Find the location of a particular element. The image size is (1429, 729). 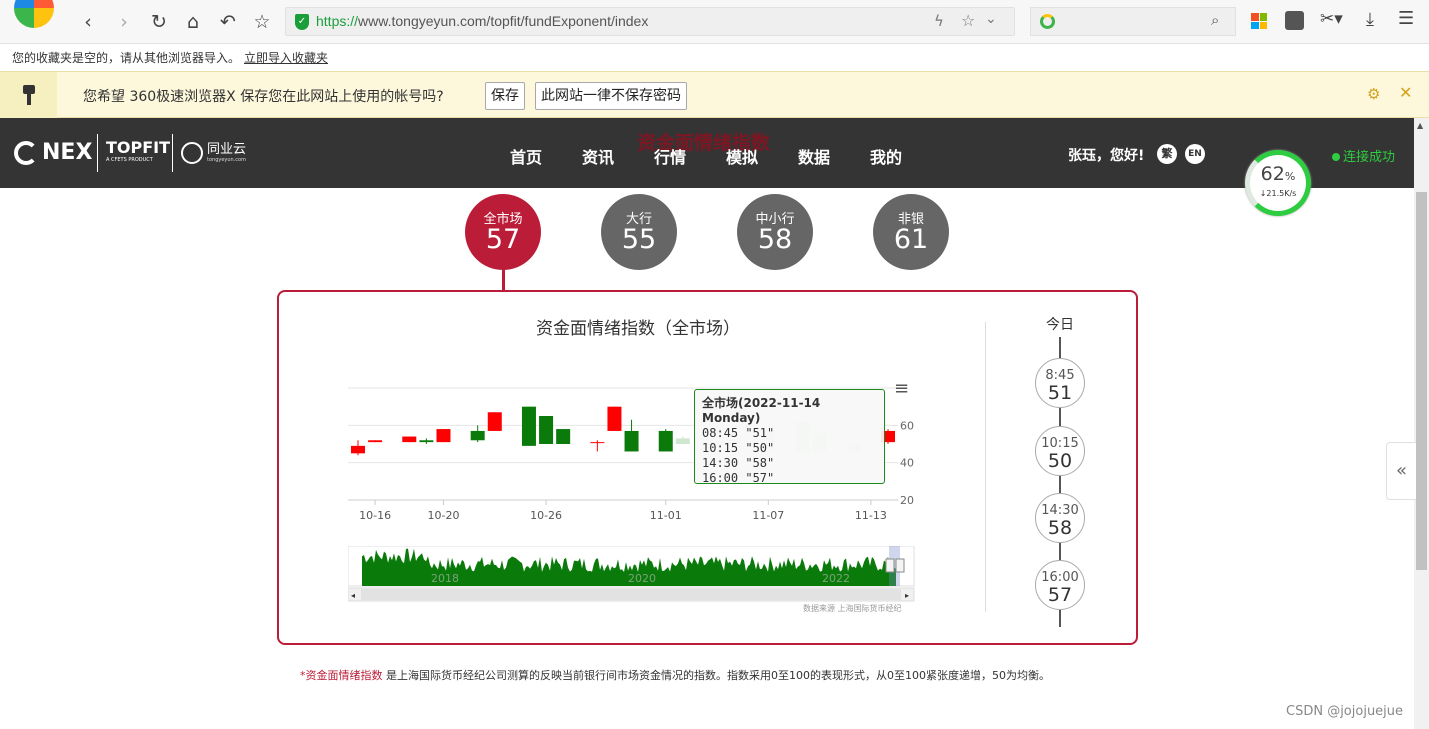

lang-en-button: EN is located at coordinates (1195, 154).